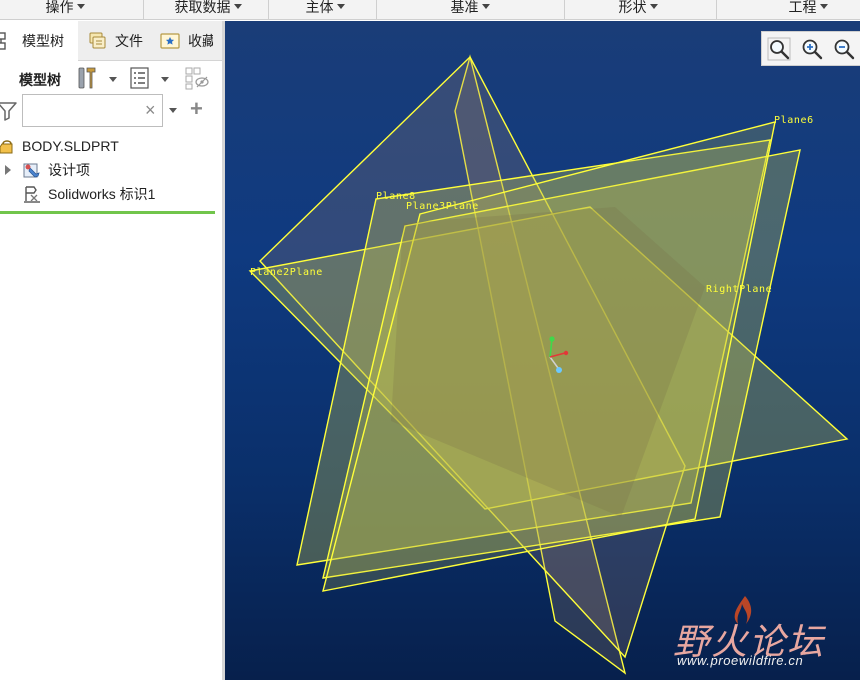  What do you see at coordinates (140, 78) in the screenshot?
I see `tree-columns-icon` at bounding box center [140, 78].